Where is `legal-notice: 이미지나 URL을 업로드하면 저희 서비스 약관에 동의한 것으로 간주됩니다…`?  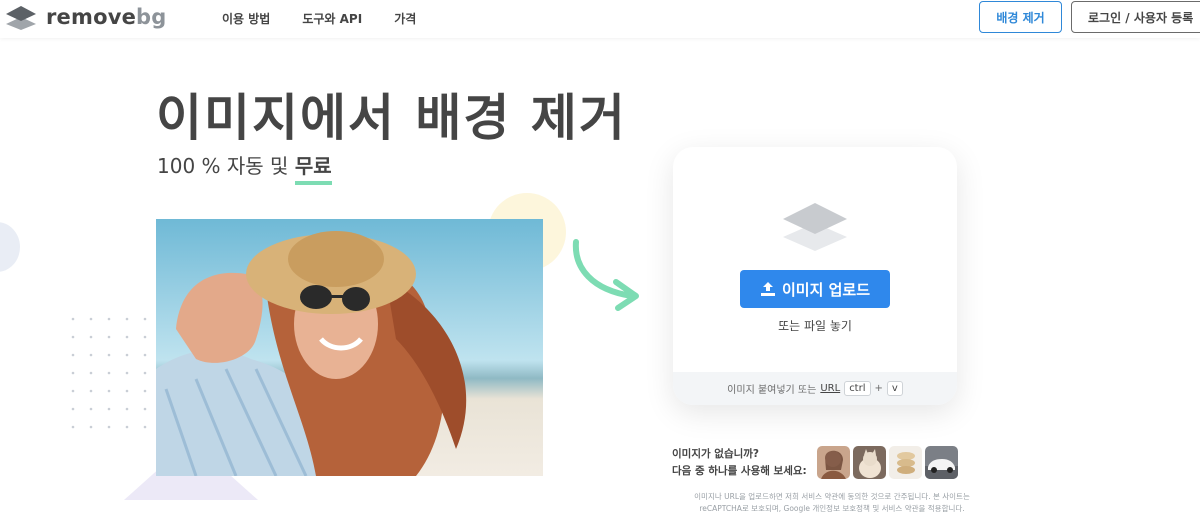 legal-notice: 이미지나 URL을 업로드하면 저희 서비스 약관에 동의한 것으로 간주됩니다… is located at coordinates (832, 502).